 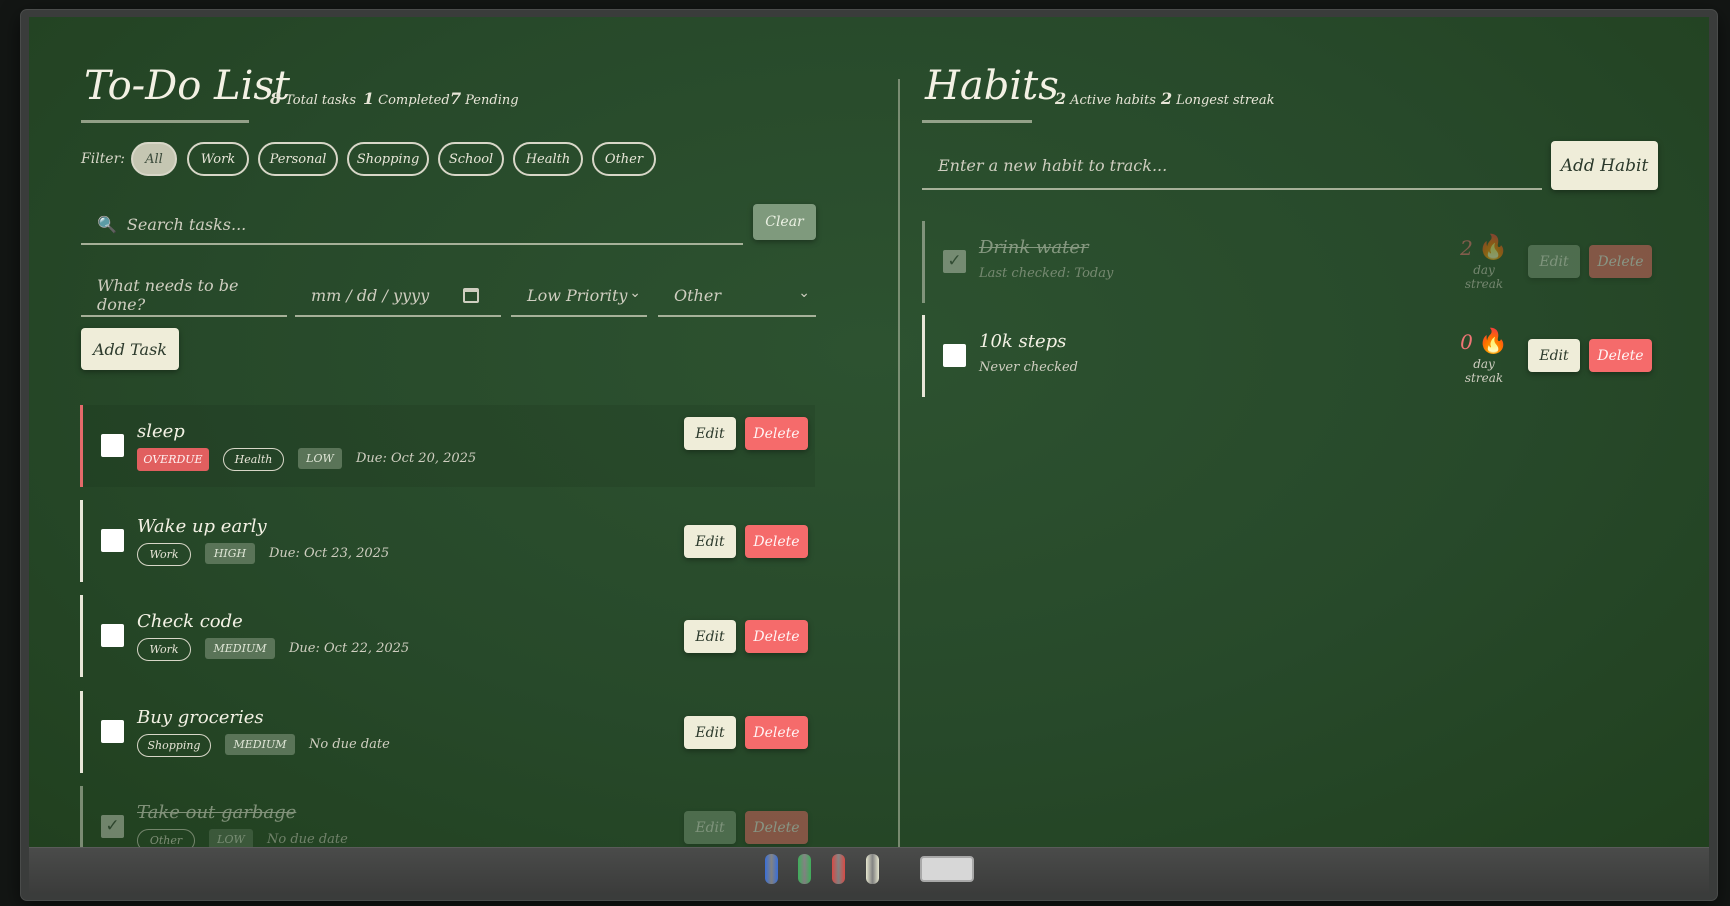 What do you see at coordinates (548, 159) in the screenshot?
I see `filter-chip-health: Health` at bounding box center [548, 159].